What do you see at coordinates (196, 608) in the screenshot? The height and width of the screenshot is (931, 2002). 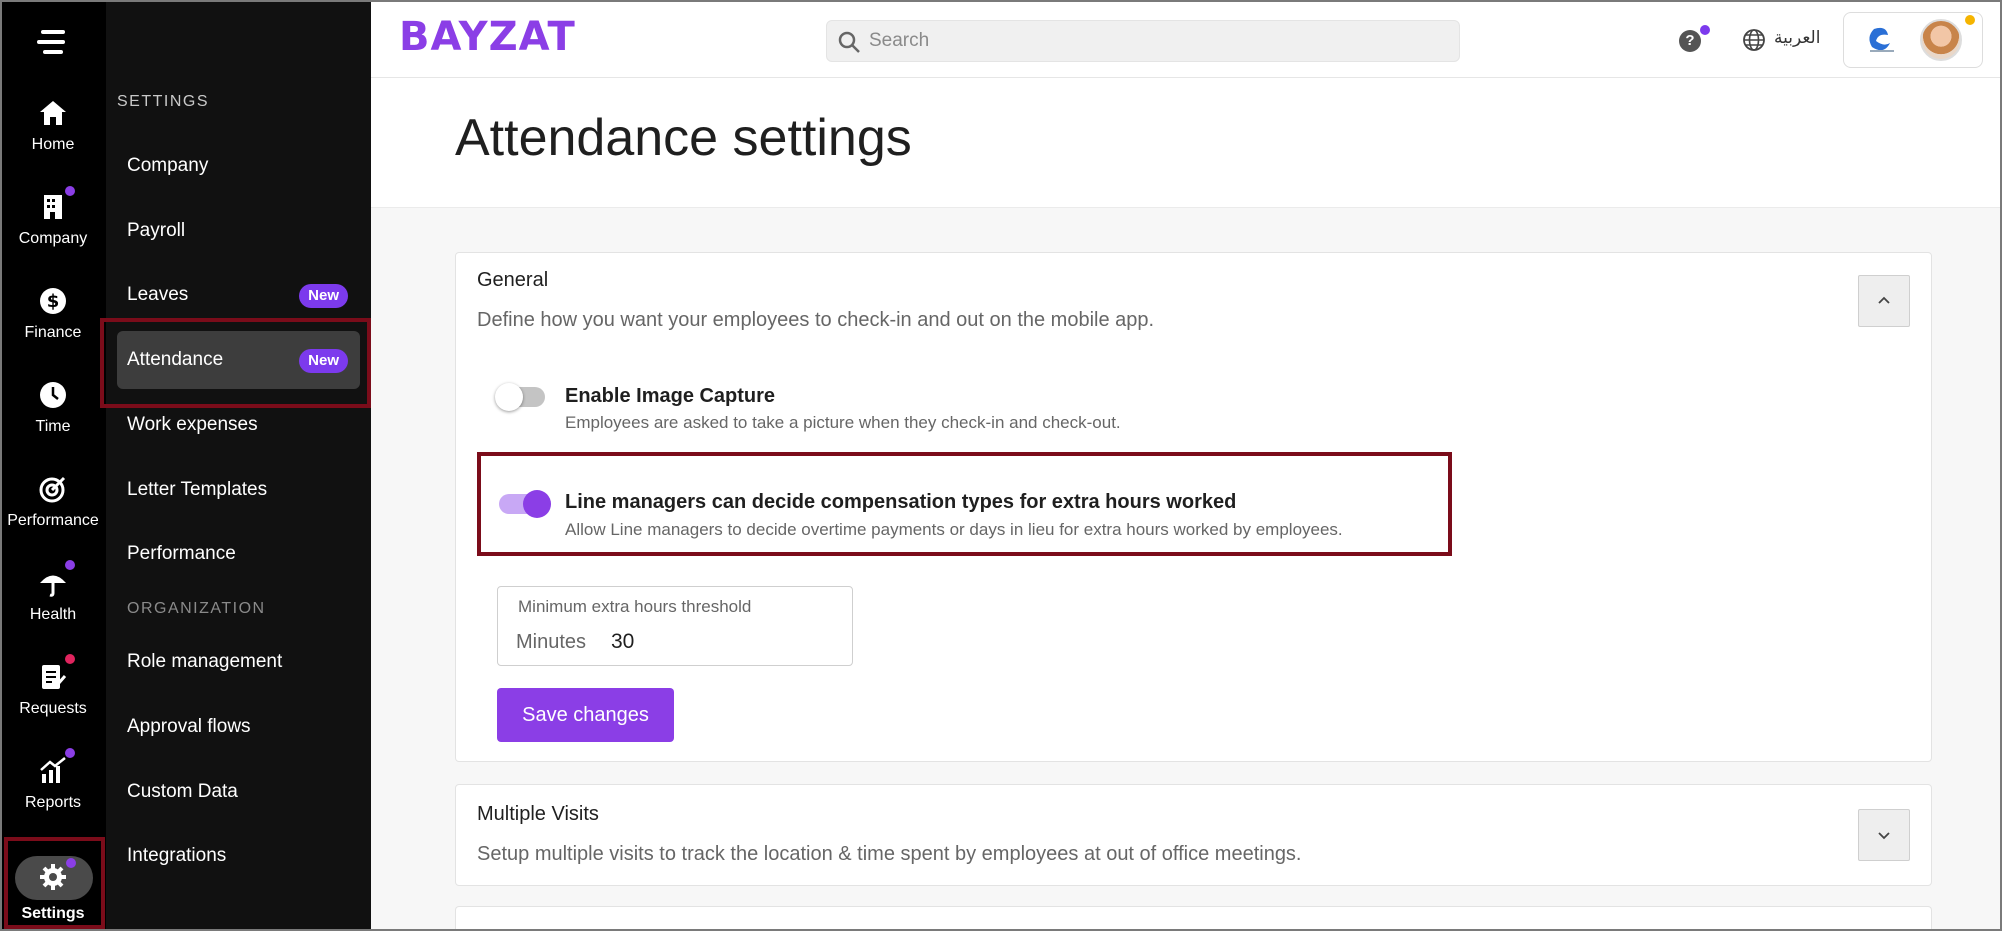 I see `submenu-org-heading: ORGANIZATION` at bounding box center [196, 608].